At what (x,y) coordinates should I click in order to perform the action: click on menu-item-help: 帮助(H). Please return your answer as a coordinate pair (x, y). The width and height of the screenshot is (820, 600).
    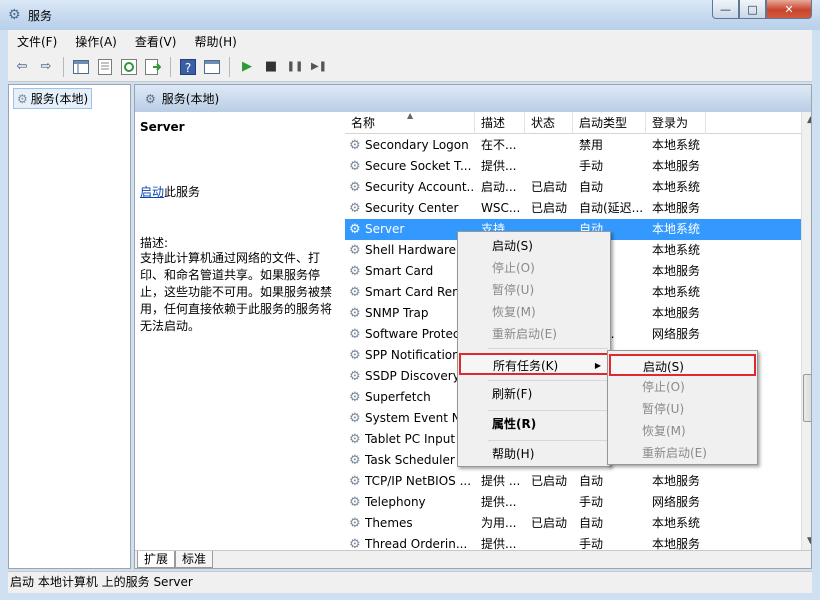
    Looking at the image, I should click on (534, 454).